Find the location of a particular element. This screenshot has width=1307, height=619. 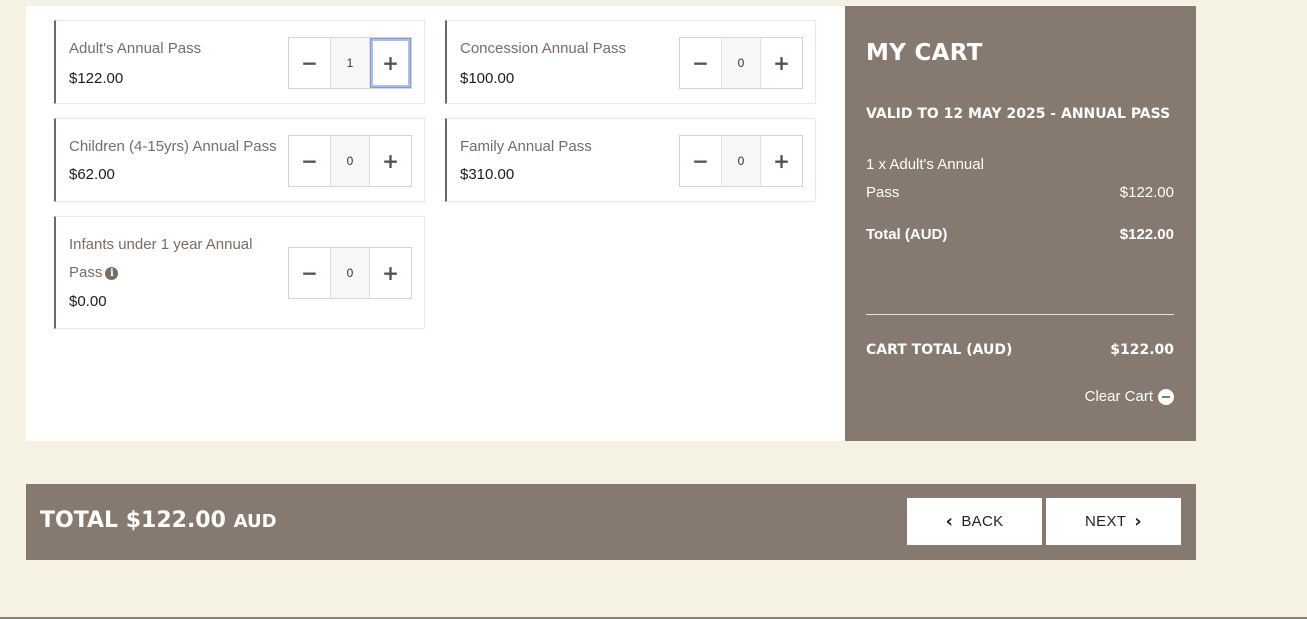

clear-cart-label: Clear Cart is located at coordinates (1118, 396).